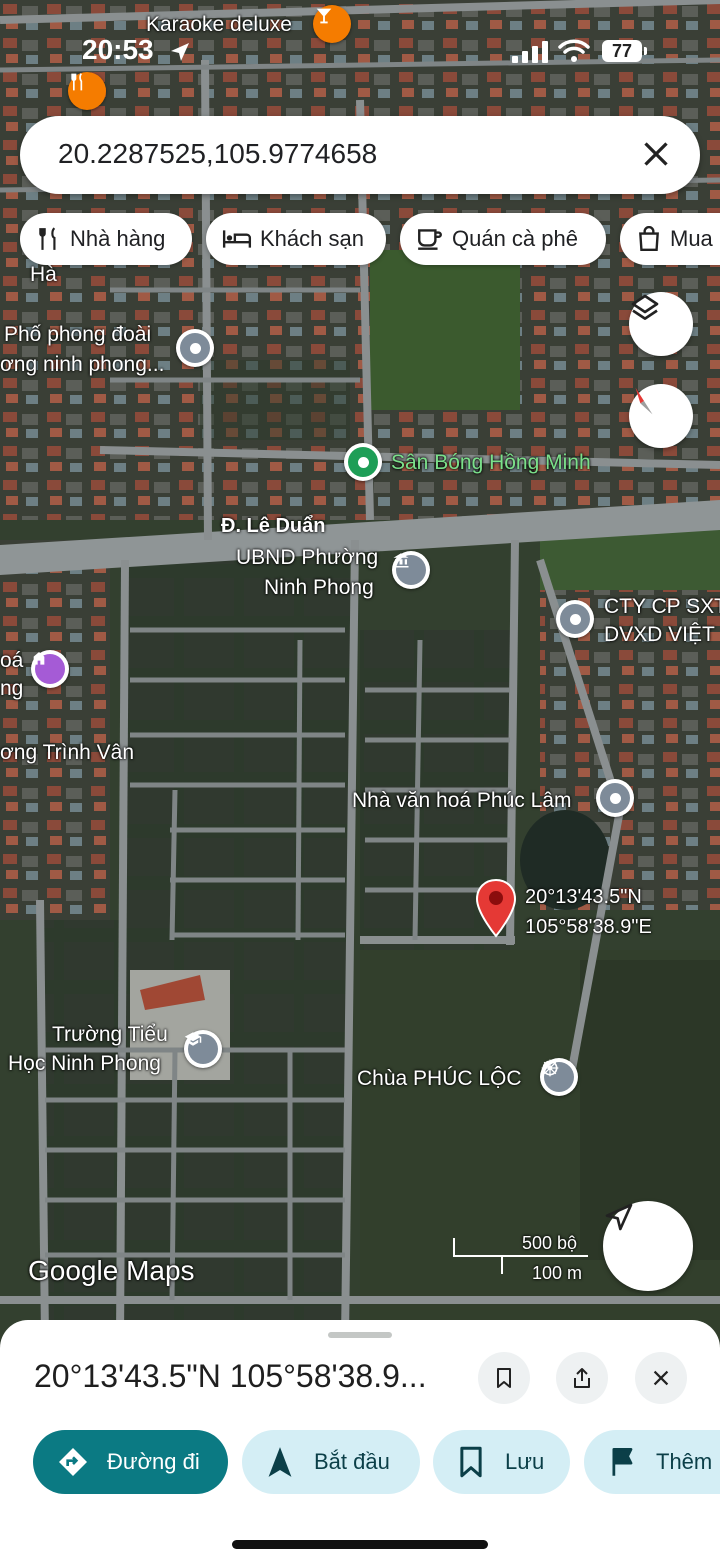 The width and height of the screenshot is (720, 1564). I want to click on home-indicator, so click(360, 1544).